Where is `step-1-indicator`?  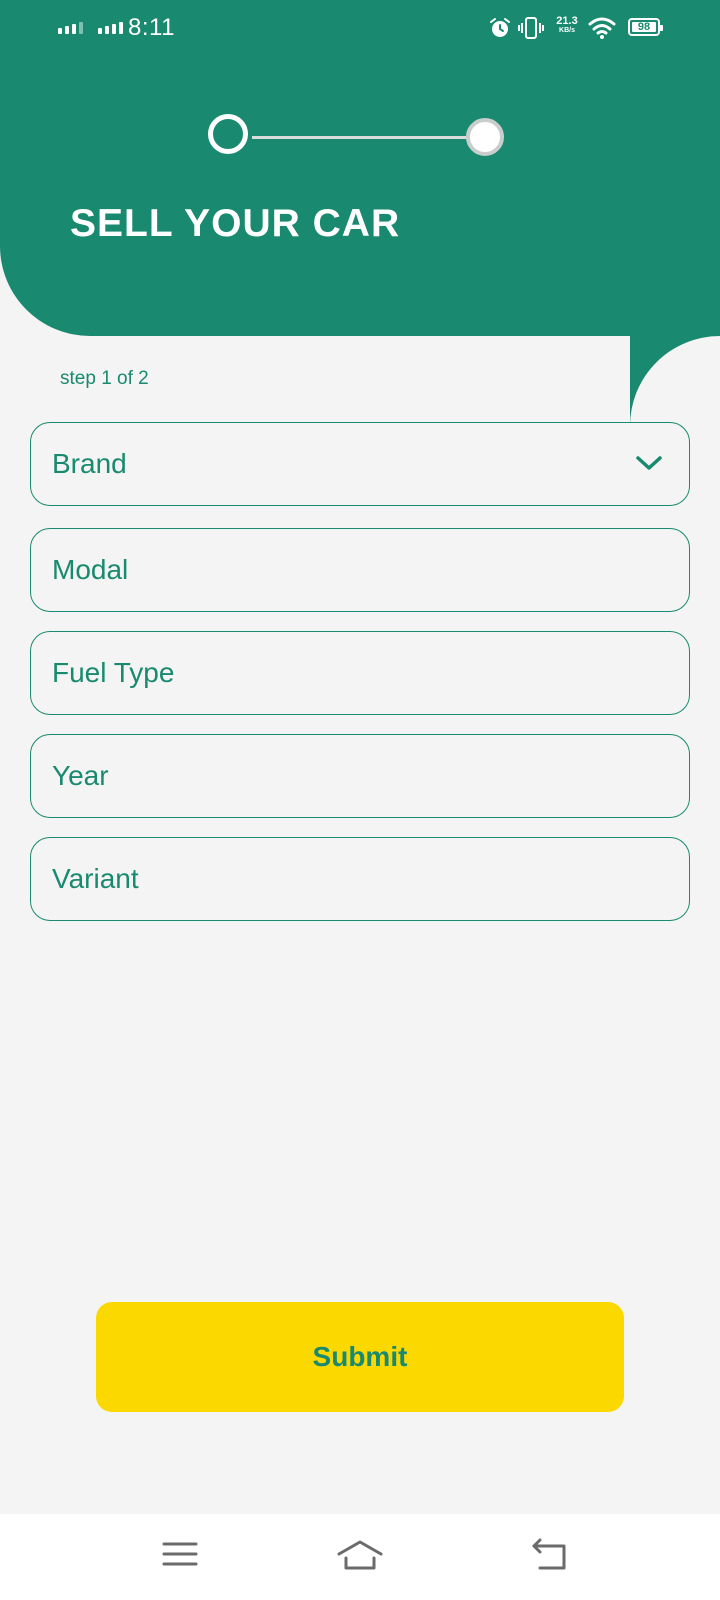
step-1-indicator is located at coordinates (228, 134).